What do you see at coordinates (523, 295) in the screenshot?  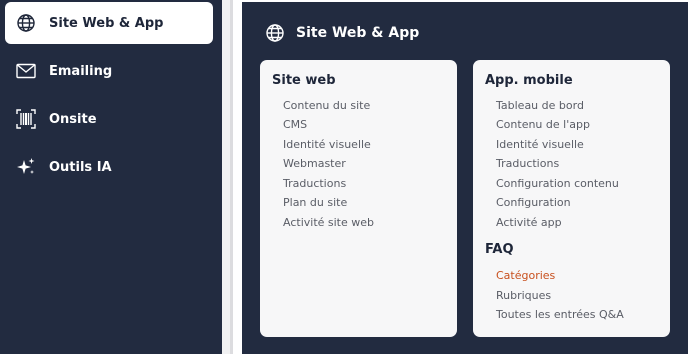 I see `link-rubriques: Rubriques` at bounding box center [523, 295].